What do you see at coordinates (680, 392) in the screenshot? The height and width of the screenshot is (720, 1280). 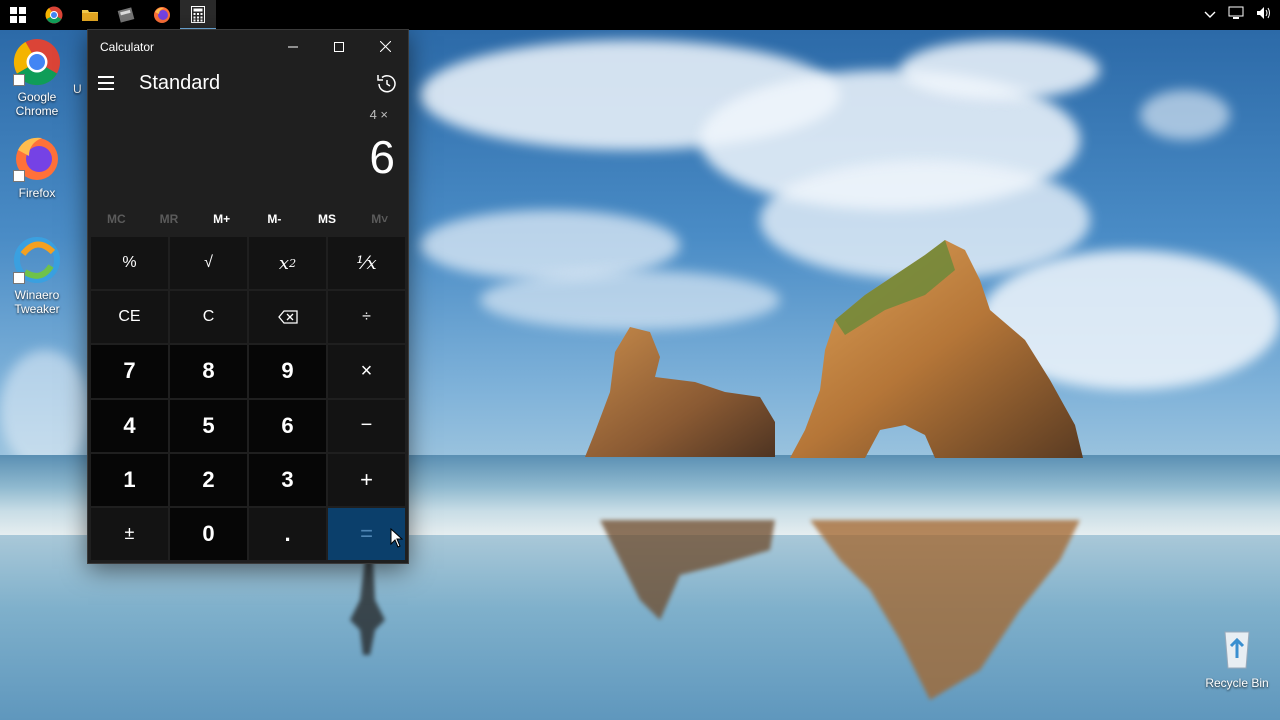 I see `small-rock` at bounding box center [680, 392].